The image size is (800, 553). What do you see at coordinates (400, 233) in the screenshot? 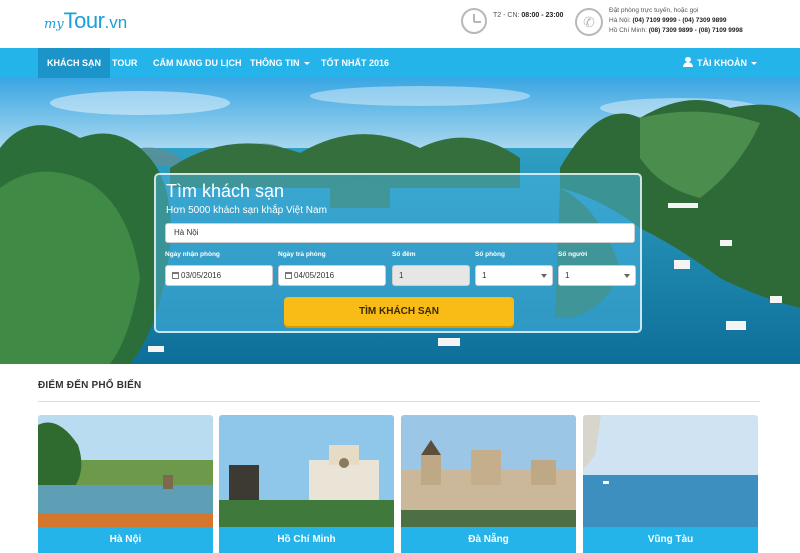
I see `destination-input: Hà Nội` at bounding box center [400, 233].